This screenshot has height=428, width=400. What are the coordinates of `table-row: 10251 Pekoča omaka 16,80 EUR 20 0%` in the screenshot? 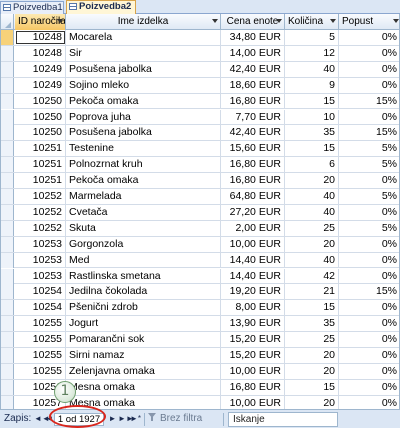 It's located at (200, 181).